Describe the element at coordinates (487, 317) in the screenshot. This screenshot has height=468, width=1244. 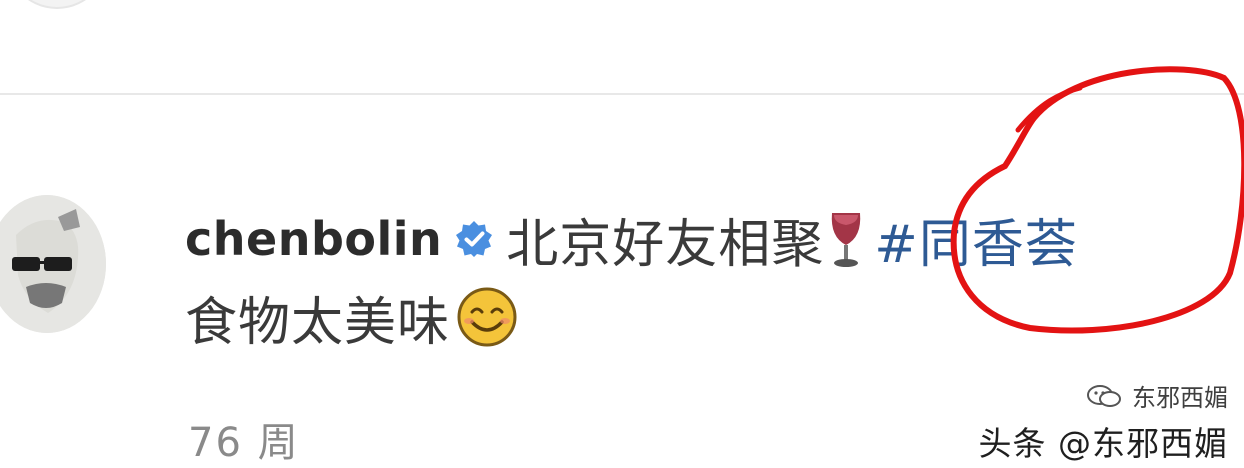
I see `smiling-face-icon` at that location.